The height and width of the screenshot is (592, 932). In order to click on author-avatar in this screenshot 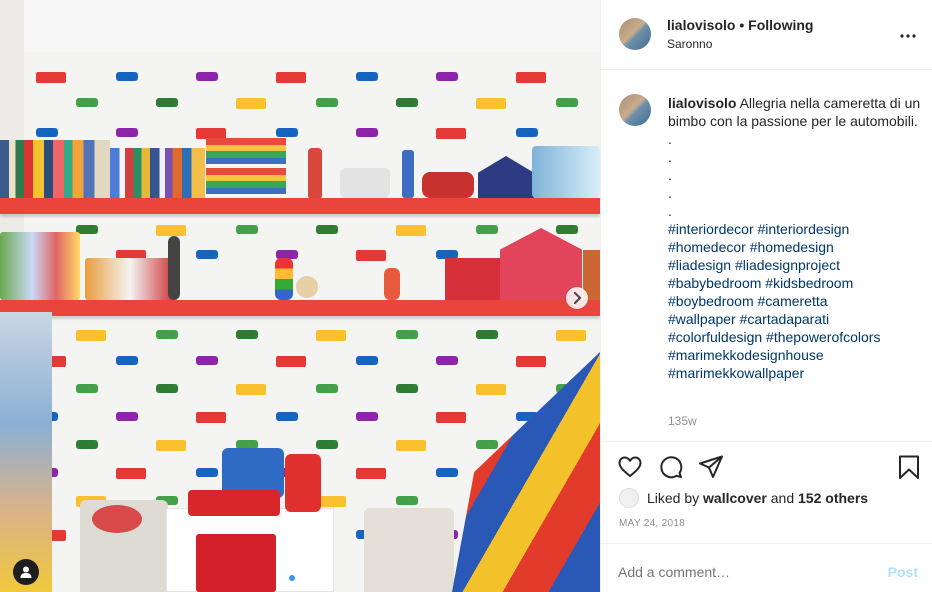, I will do `click(635, 34)`.